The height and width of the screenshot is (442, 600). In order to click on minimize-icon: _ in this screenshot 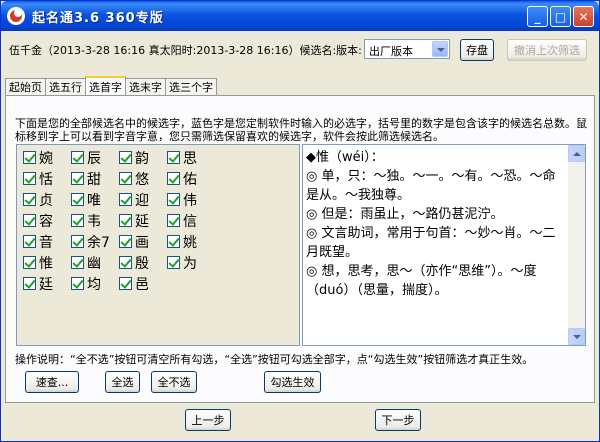, I will do `click(537, 16)`.